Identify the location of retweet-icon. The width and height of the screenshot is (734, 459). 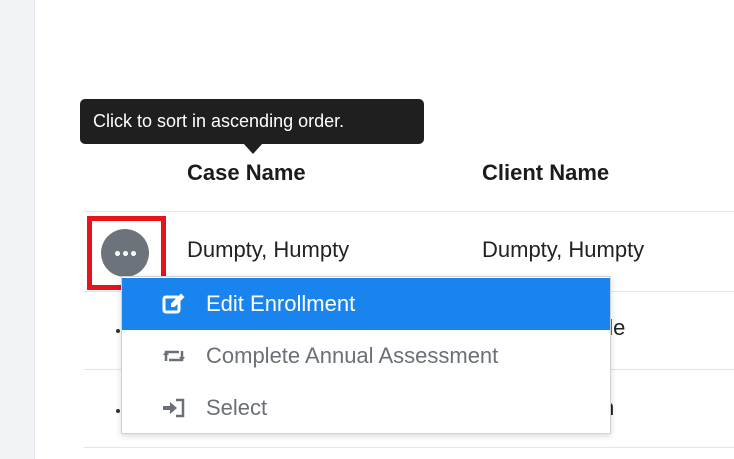
(174, 356).